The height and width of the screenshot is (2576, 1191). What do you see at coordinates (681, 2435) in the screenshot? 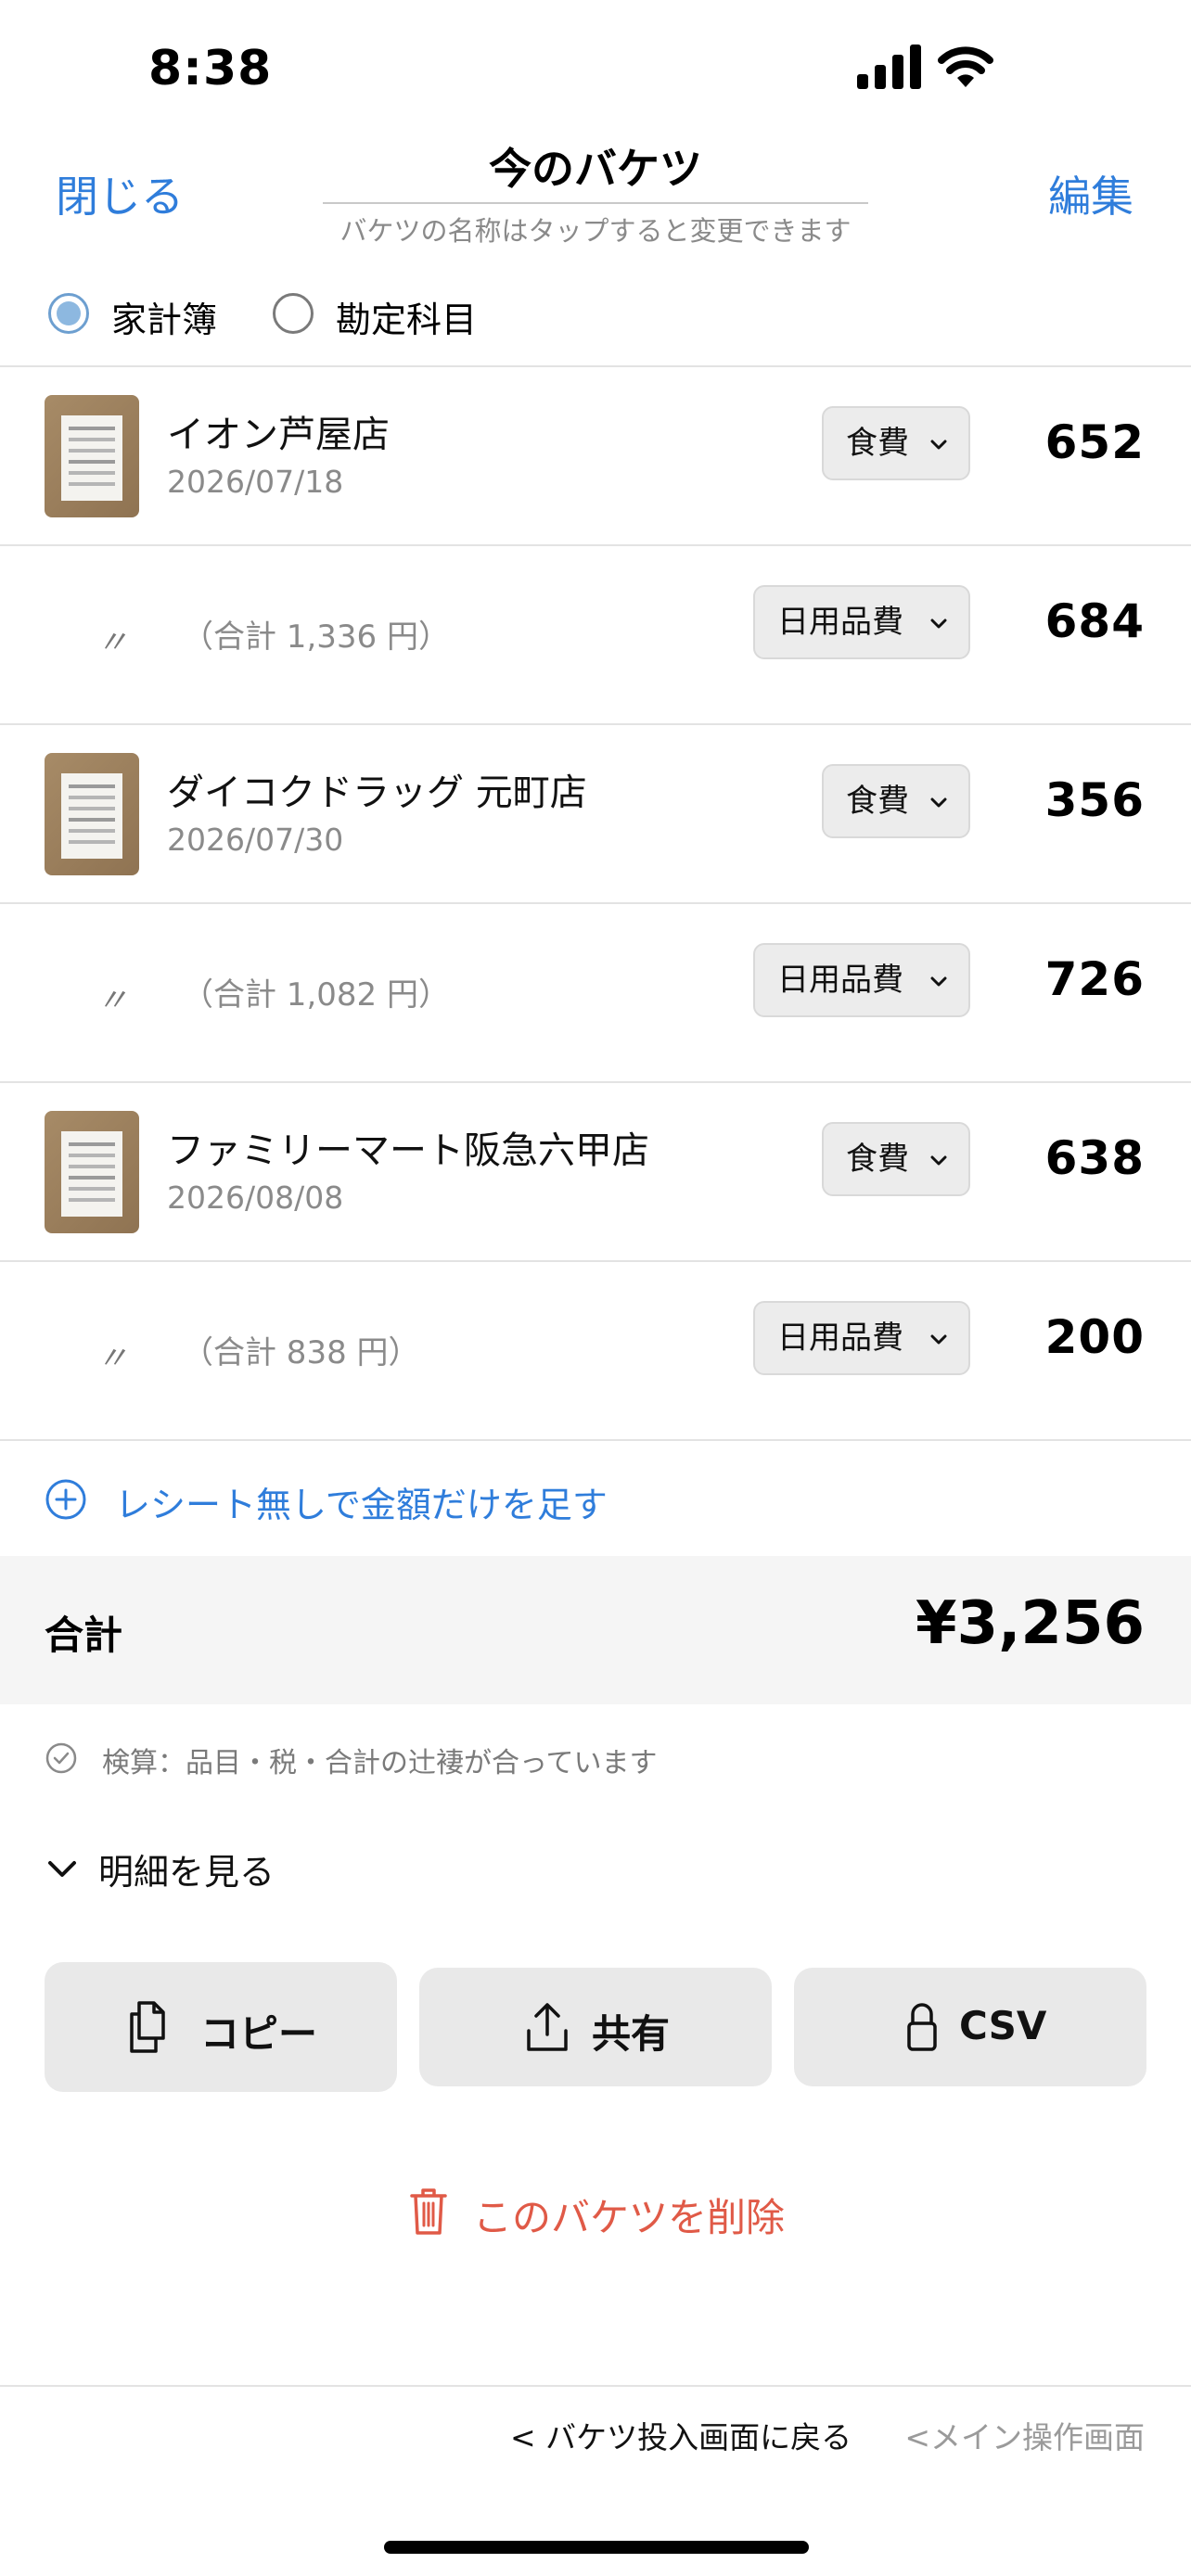
I see `back-to-bucket-link: < バケツ投入画面に戻る` at bounding box center [681, 2435].